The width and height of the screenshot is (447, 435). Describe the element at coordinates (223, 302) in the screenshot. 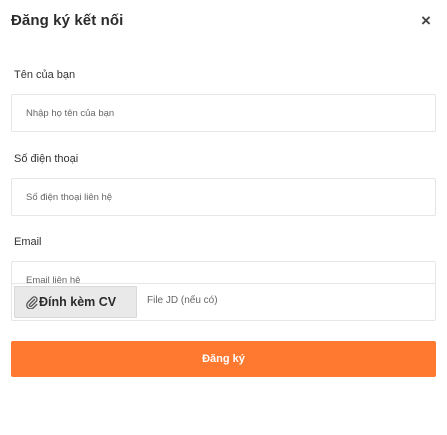

I see `attachment-row: Đính kèm CV File JD (nếu có)` at that location.